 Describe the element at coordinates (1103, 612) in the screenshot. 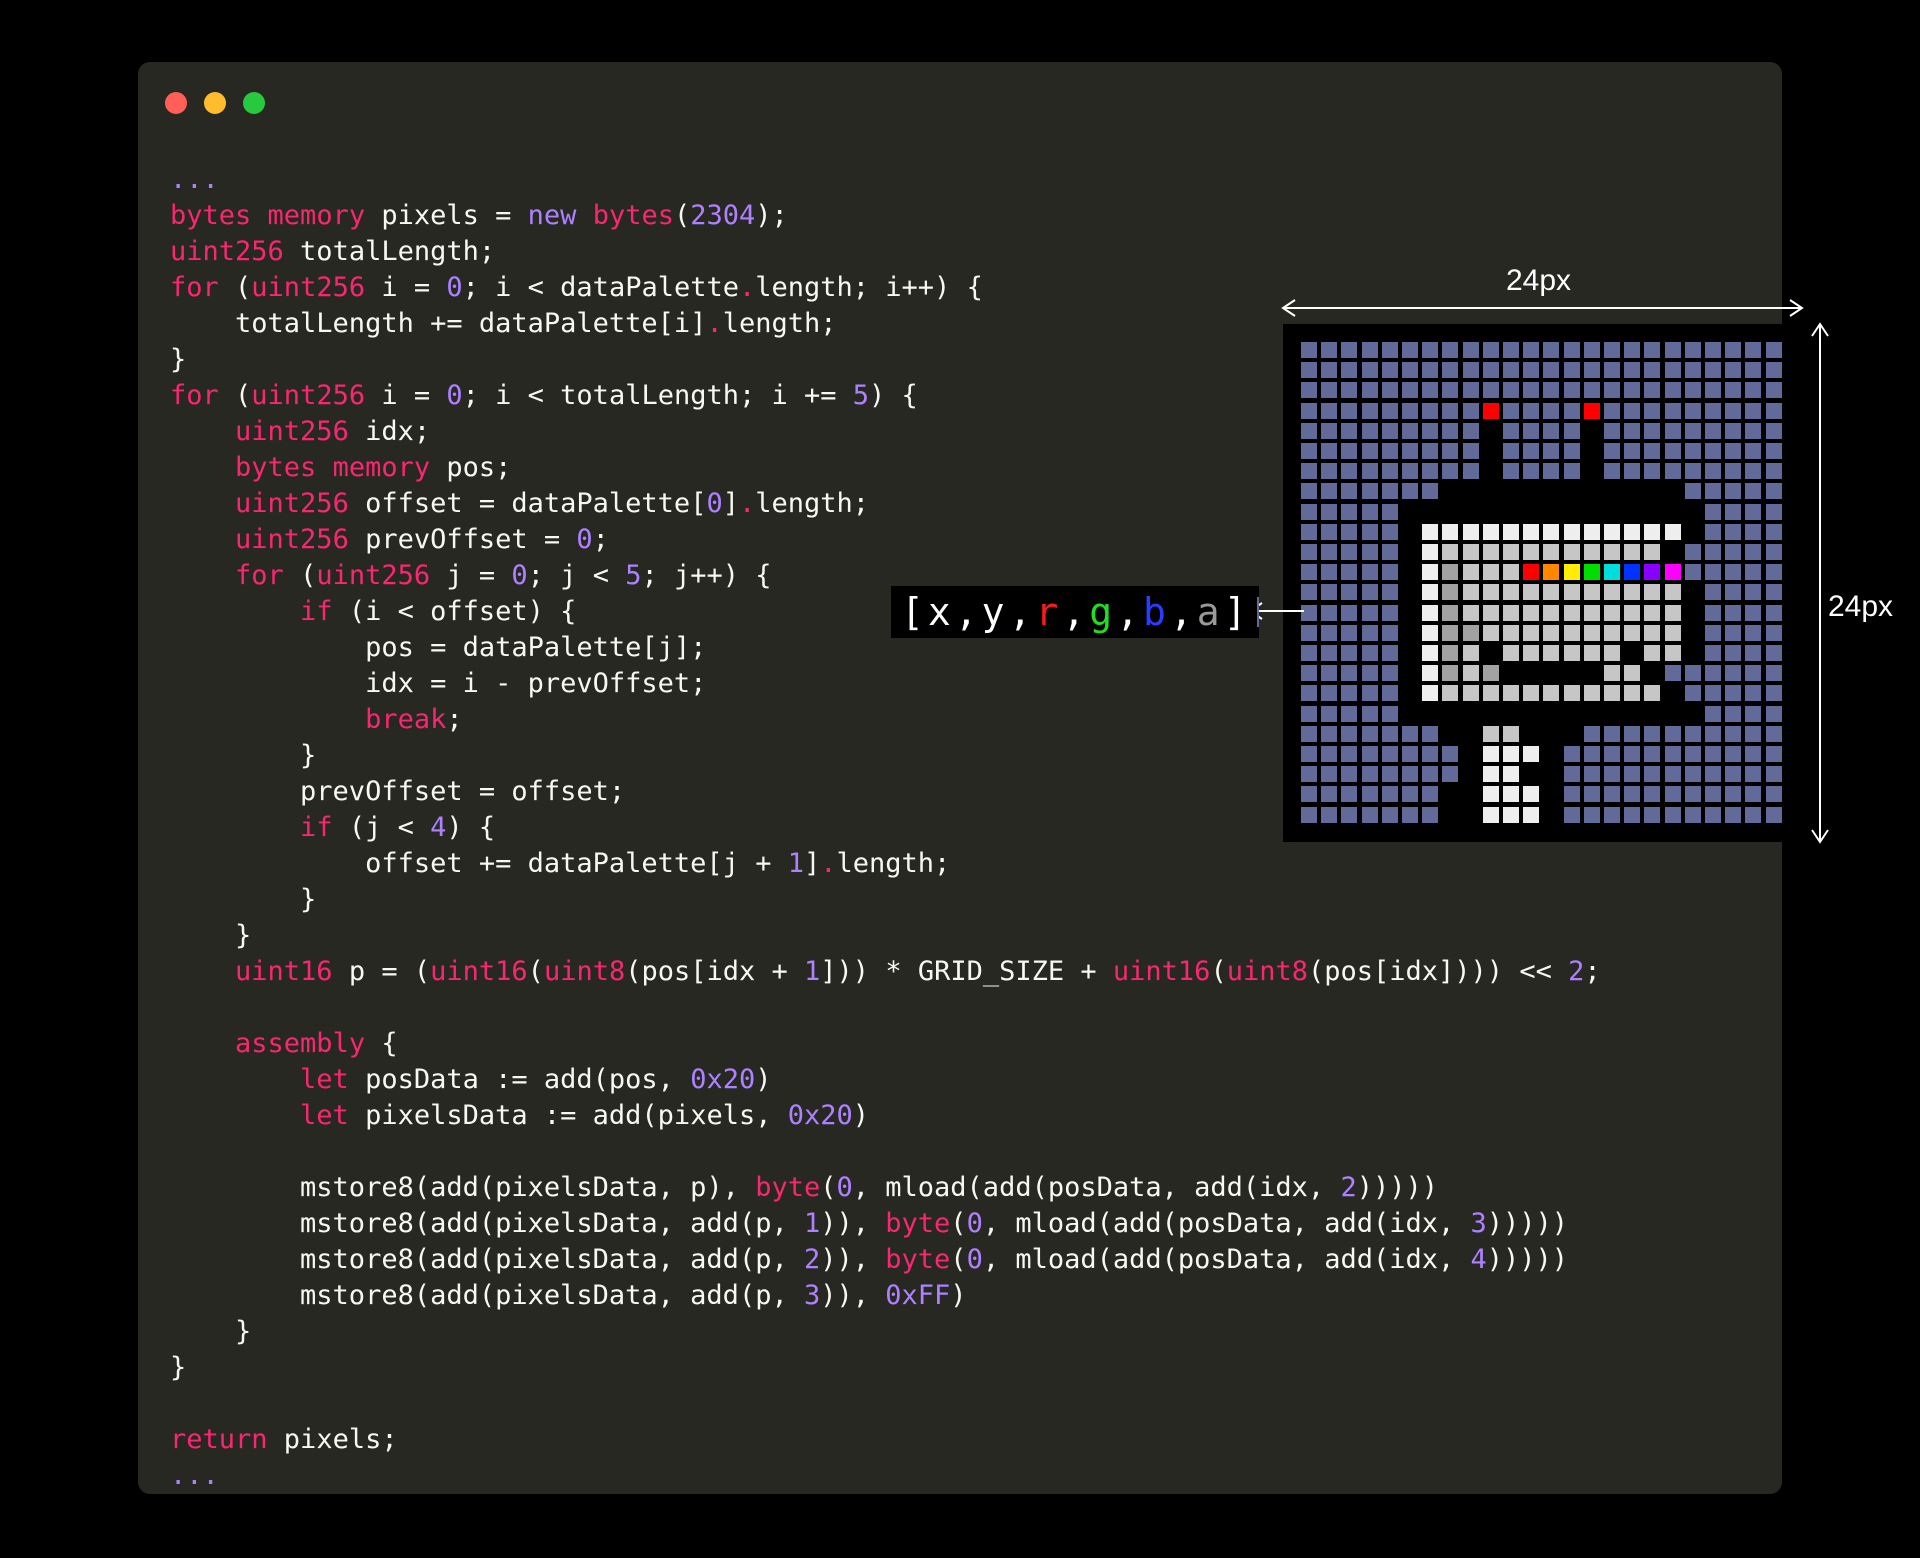

I see `format-token: g` at that location.